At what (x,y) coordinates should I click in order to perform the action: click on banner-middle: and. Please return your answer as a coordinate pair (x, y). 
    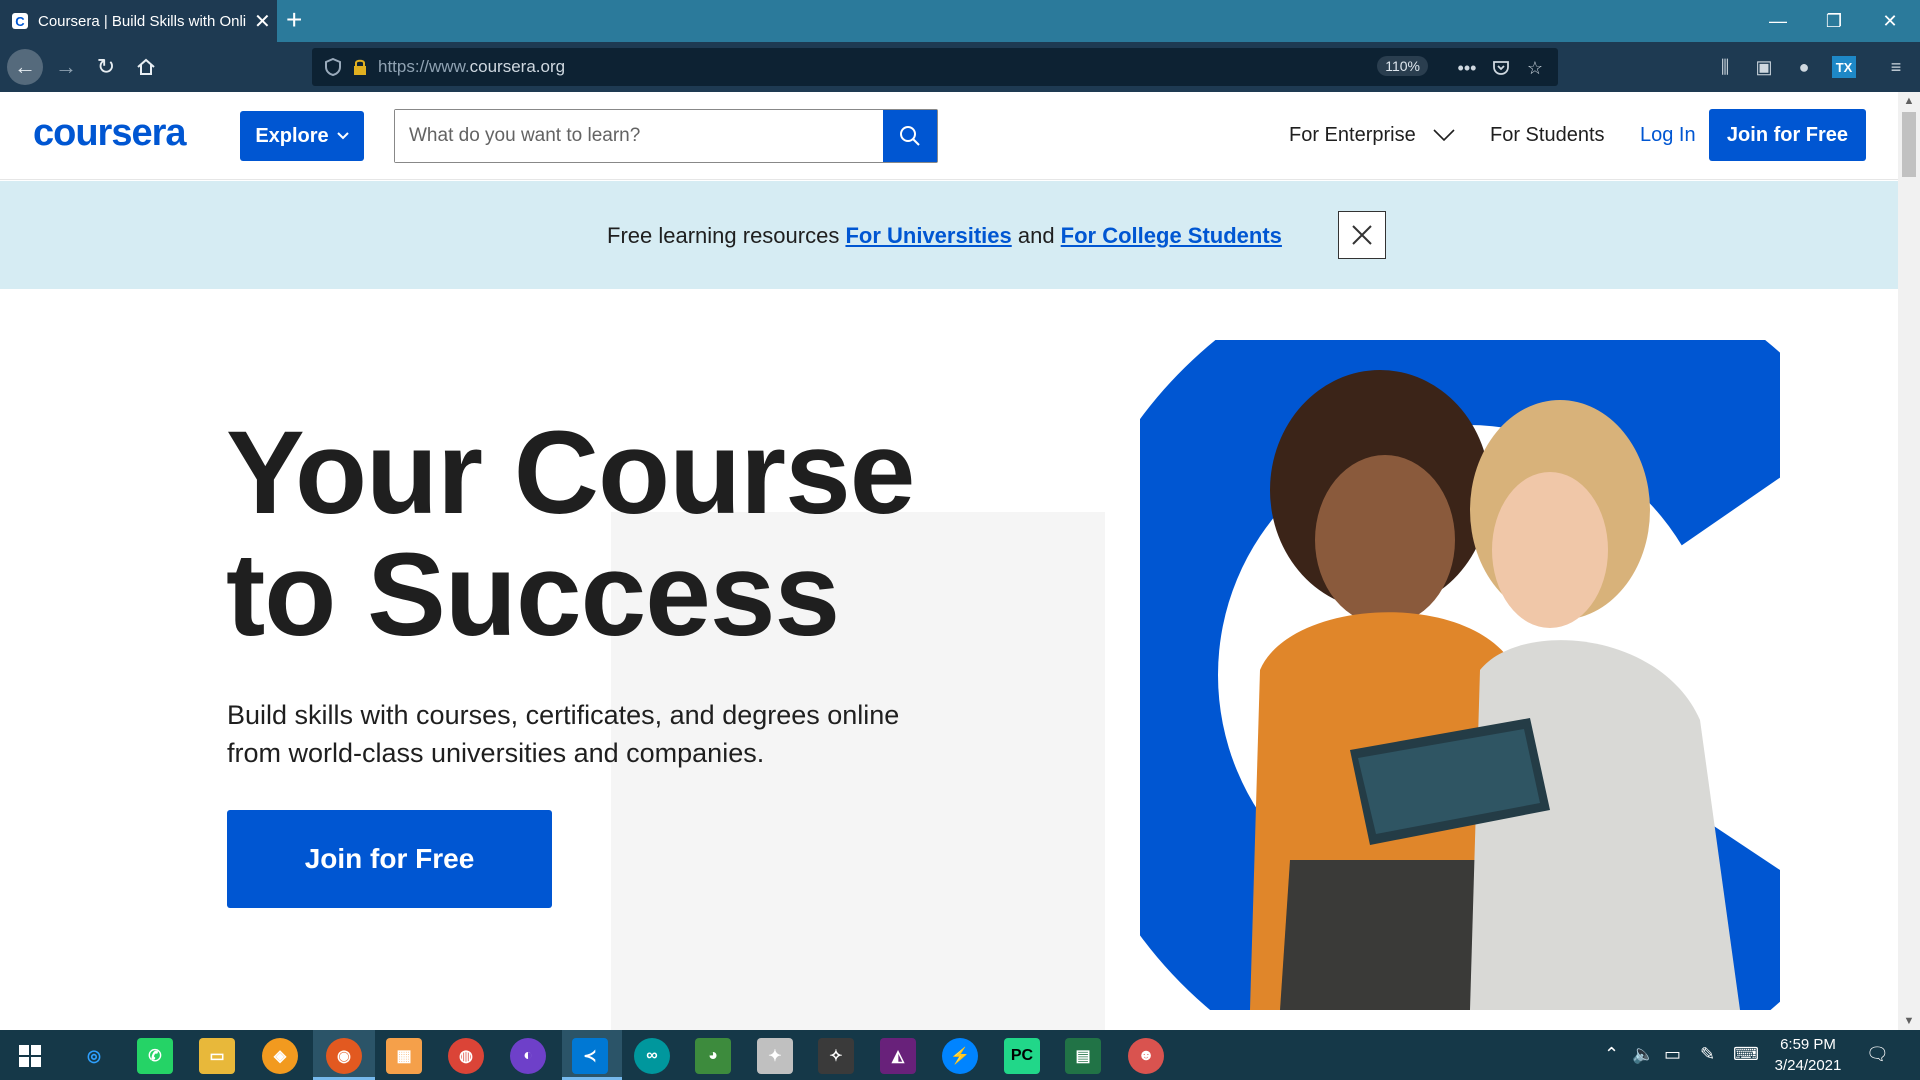
    Looking at the image, I should click on (1036, 235).